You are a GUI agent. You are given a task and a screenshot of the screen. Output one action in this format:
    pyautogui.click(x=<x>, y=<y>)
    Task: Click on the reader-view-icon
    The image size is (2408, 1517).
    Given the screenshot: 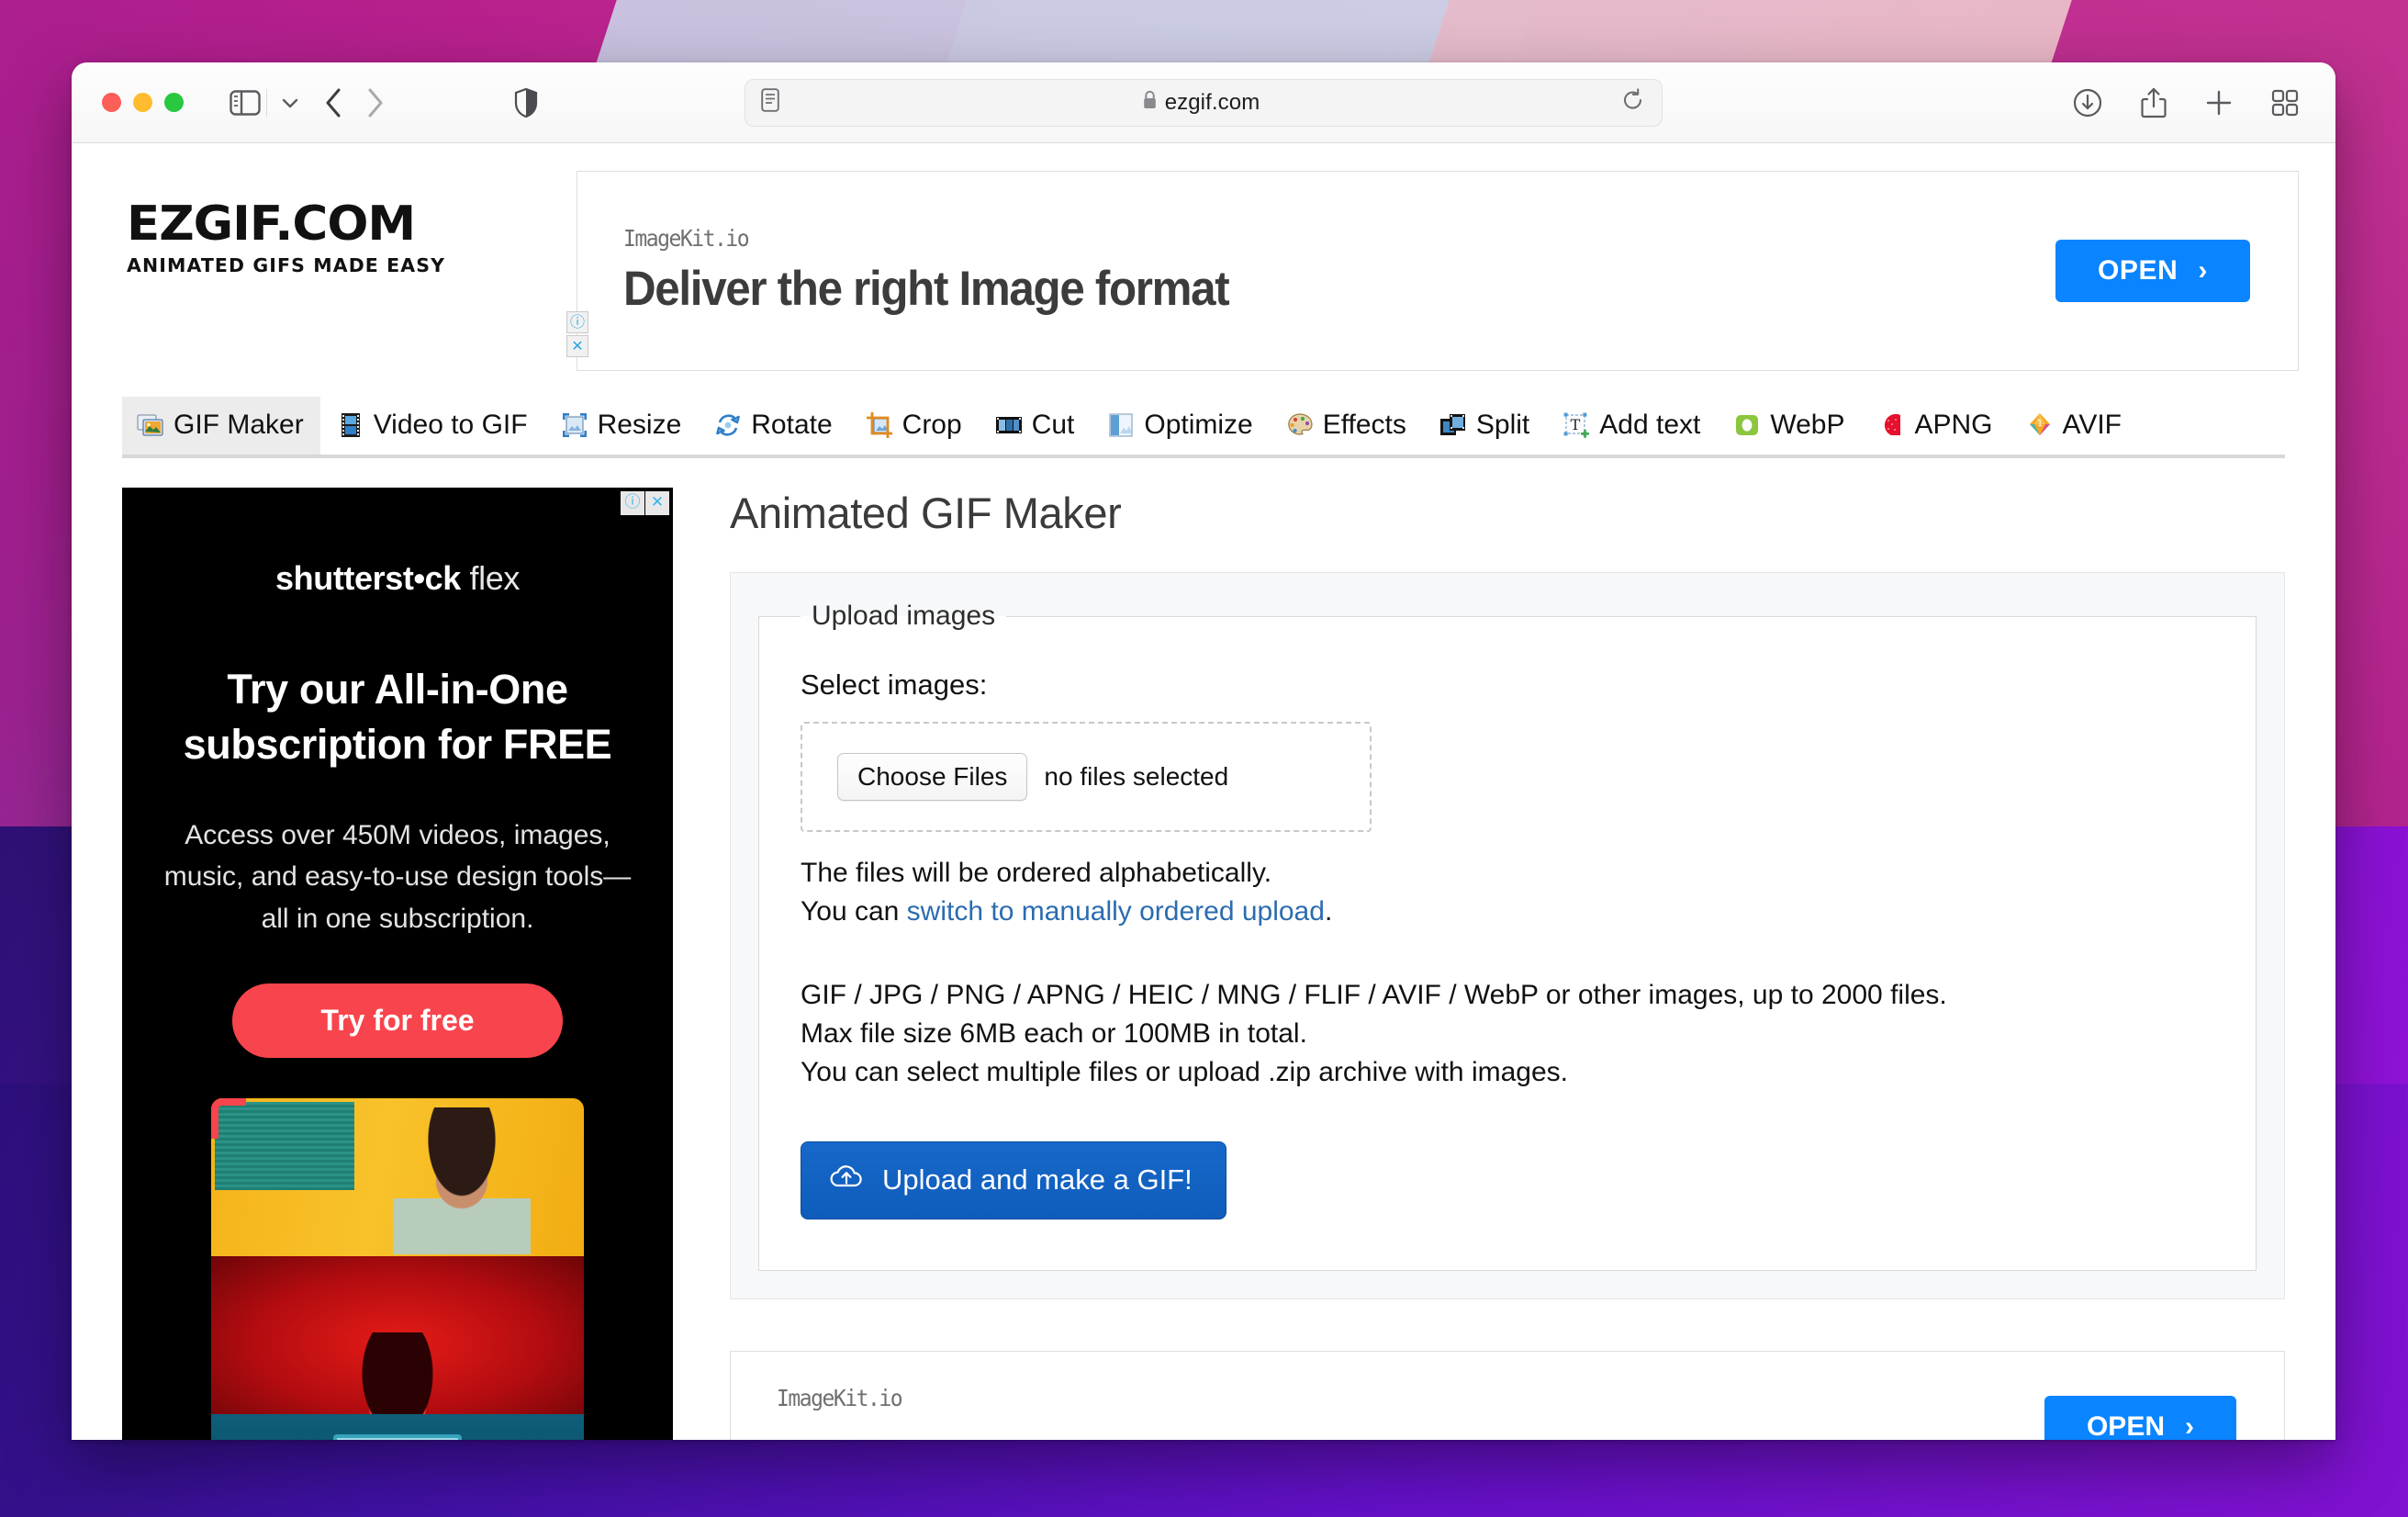 What is the action you would take?
    pyautogui.click(x=770, y=102)
    